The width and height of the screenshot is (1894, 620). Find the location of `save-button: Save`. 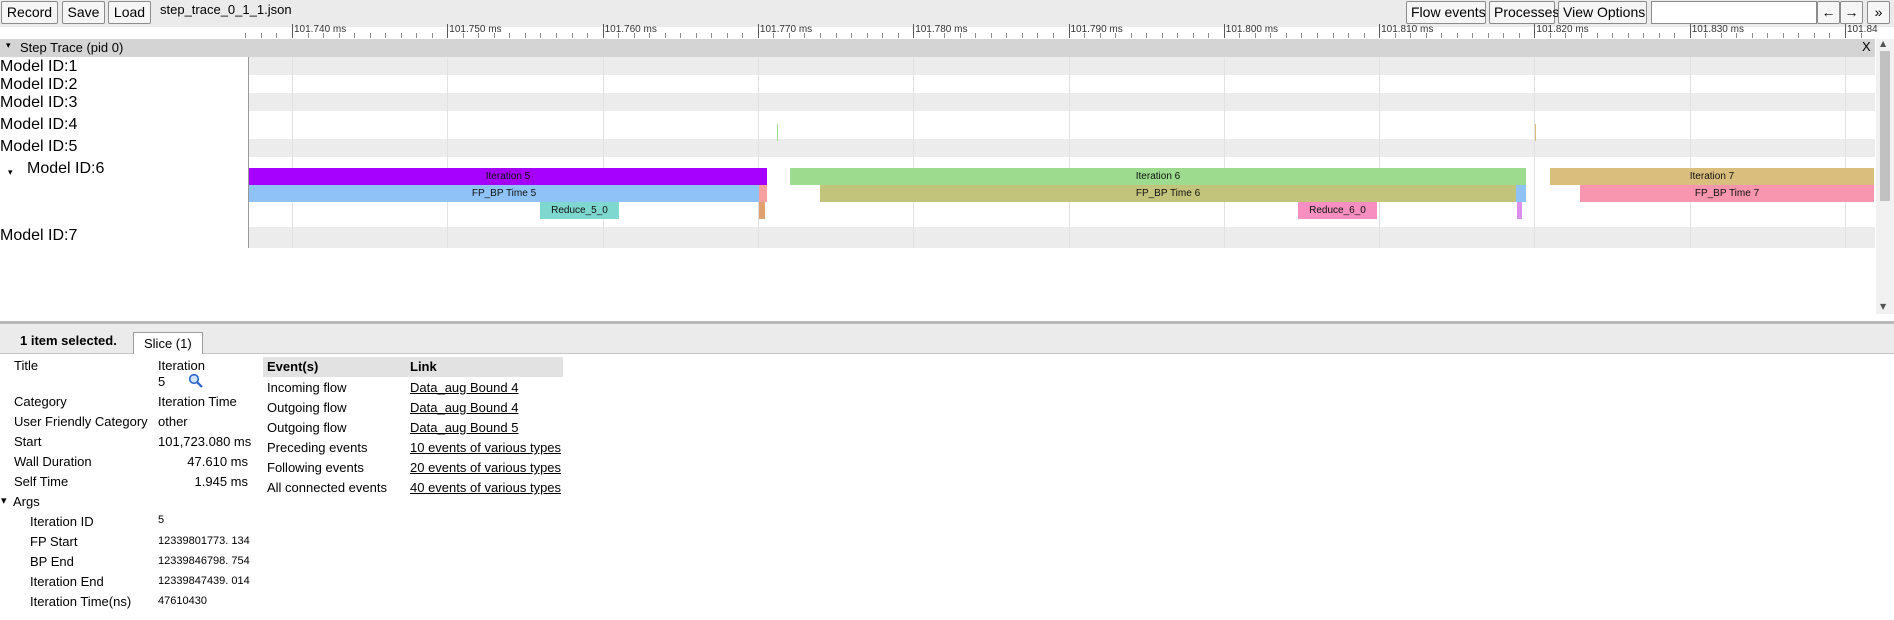

save-button: Save is located at coordinates (83, 12).